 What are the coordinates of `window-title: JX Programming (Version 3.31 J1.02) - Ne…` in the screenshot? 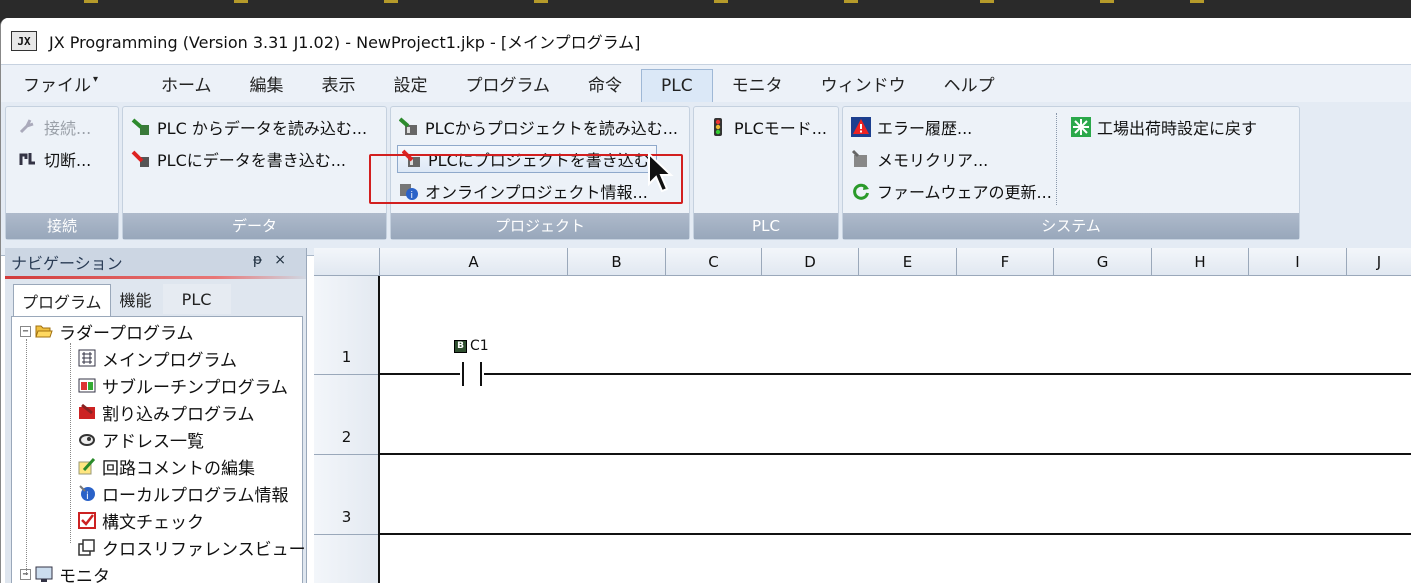 It's located at (345, 42).